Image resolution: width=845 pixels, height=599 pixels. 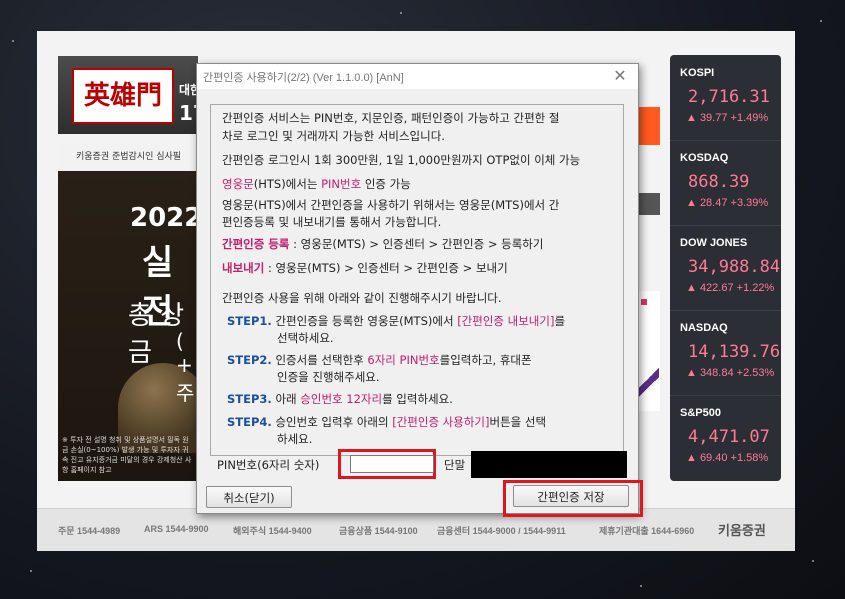 What do you see at coordinates (249, 399) in the screenshot?
I see `step-3-label: STEP3.` at bounding box center [249, 399].